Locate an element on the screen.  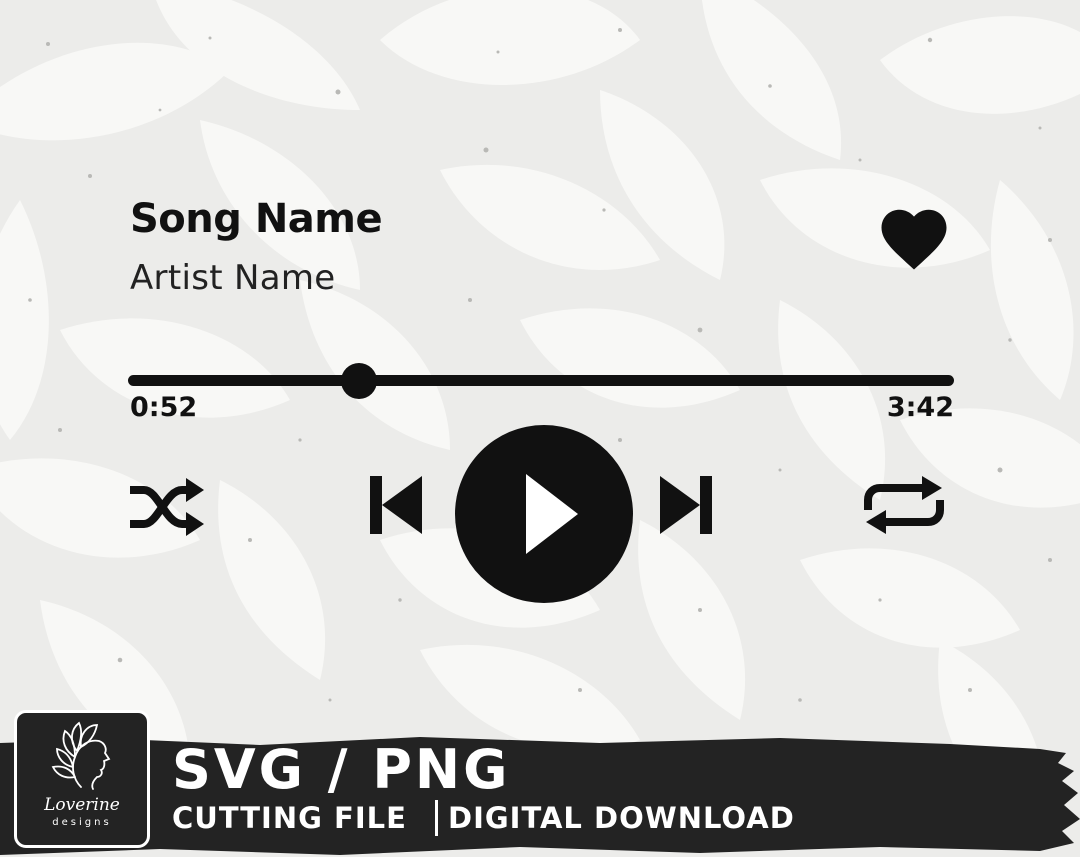
play-icon is located at coordinates (544, 514).